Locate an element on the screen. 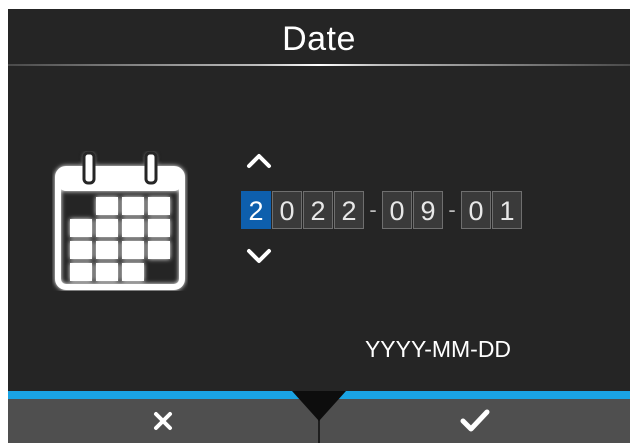 The width and height of the screenshot is (638, 443). month-digit-2: 9 is located at coordinates (428, 210).